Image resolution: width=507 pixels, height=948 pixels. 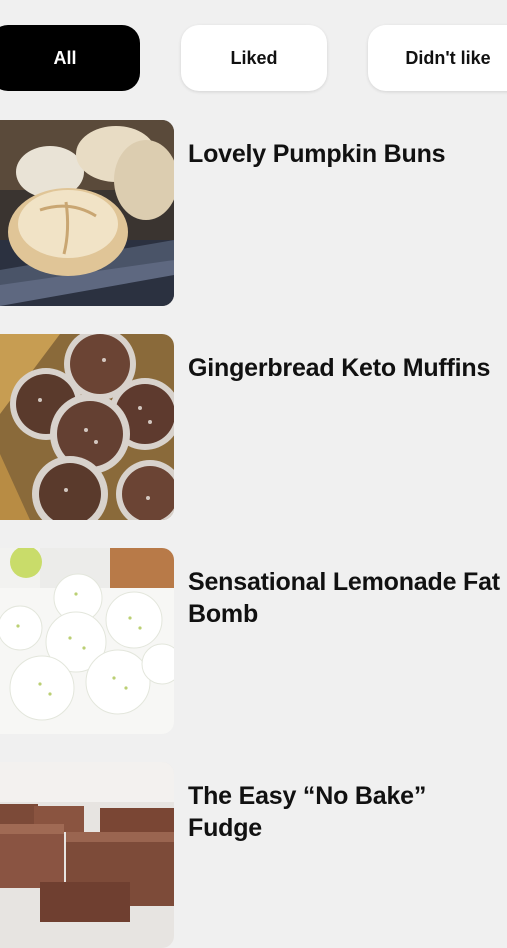 What do you see at coordinates (87, 213) in the screenshot?
I see `pumpkin-buns-photo` at bounding box center [87, 213].